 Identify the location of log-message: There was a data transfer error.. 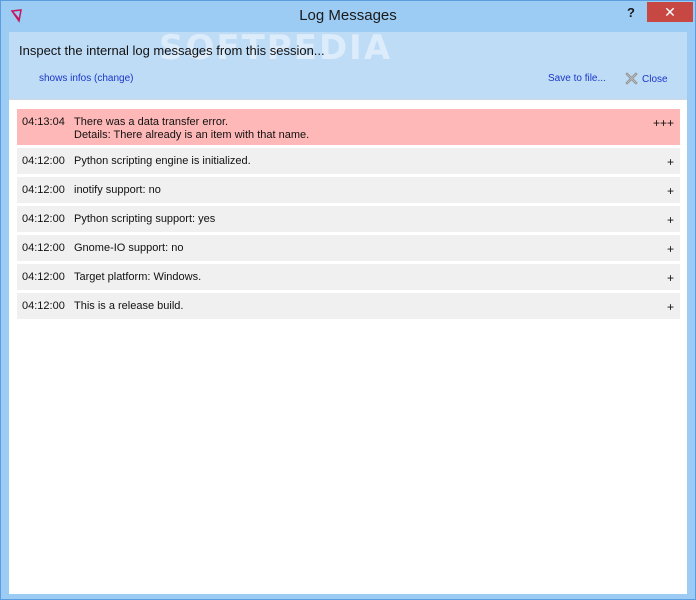
(151, 122).